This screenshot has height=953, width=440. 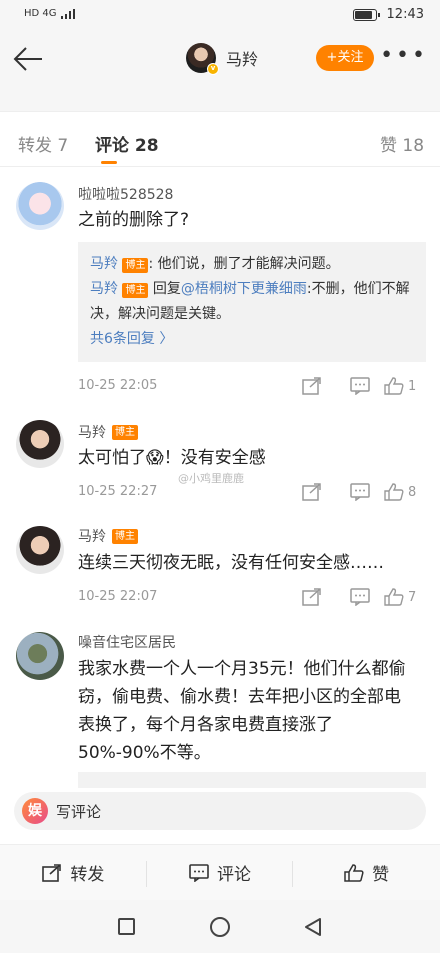 I want to click on home-icon, so click(x=220, y=927).